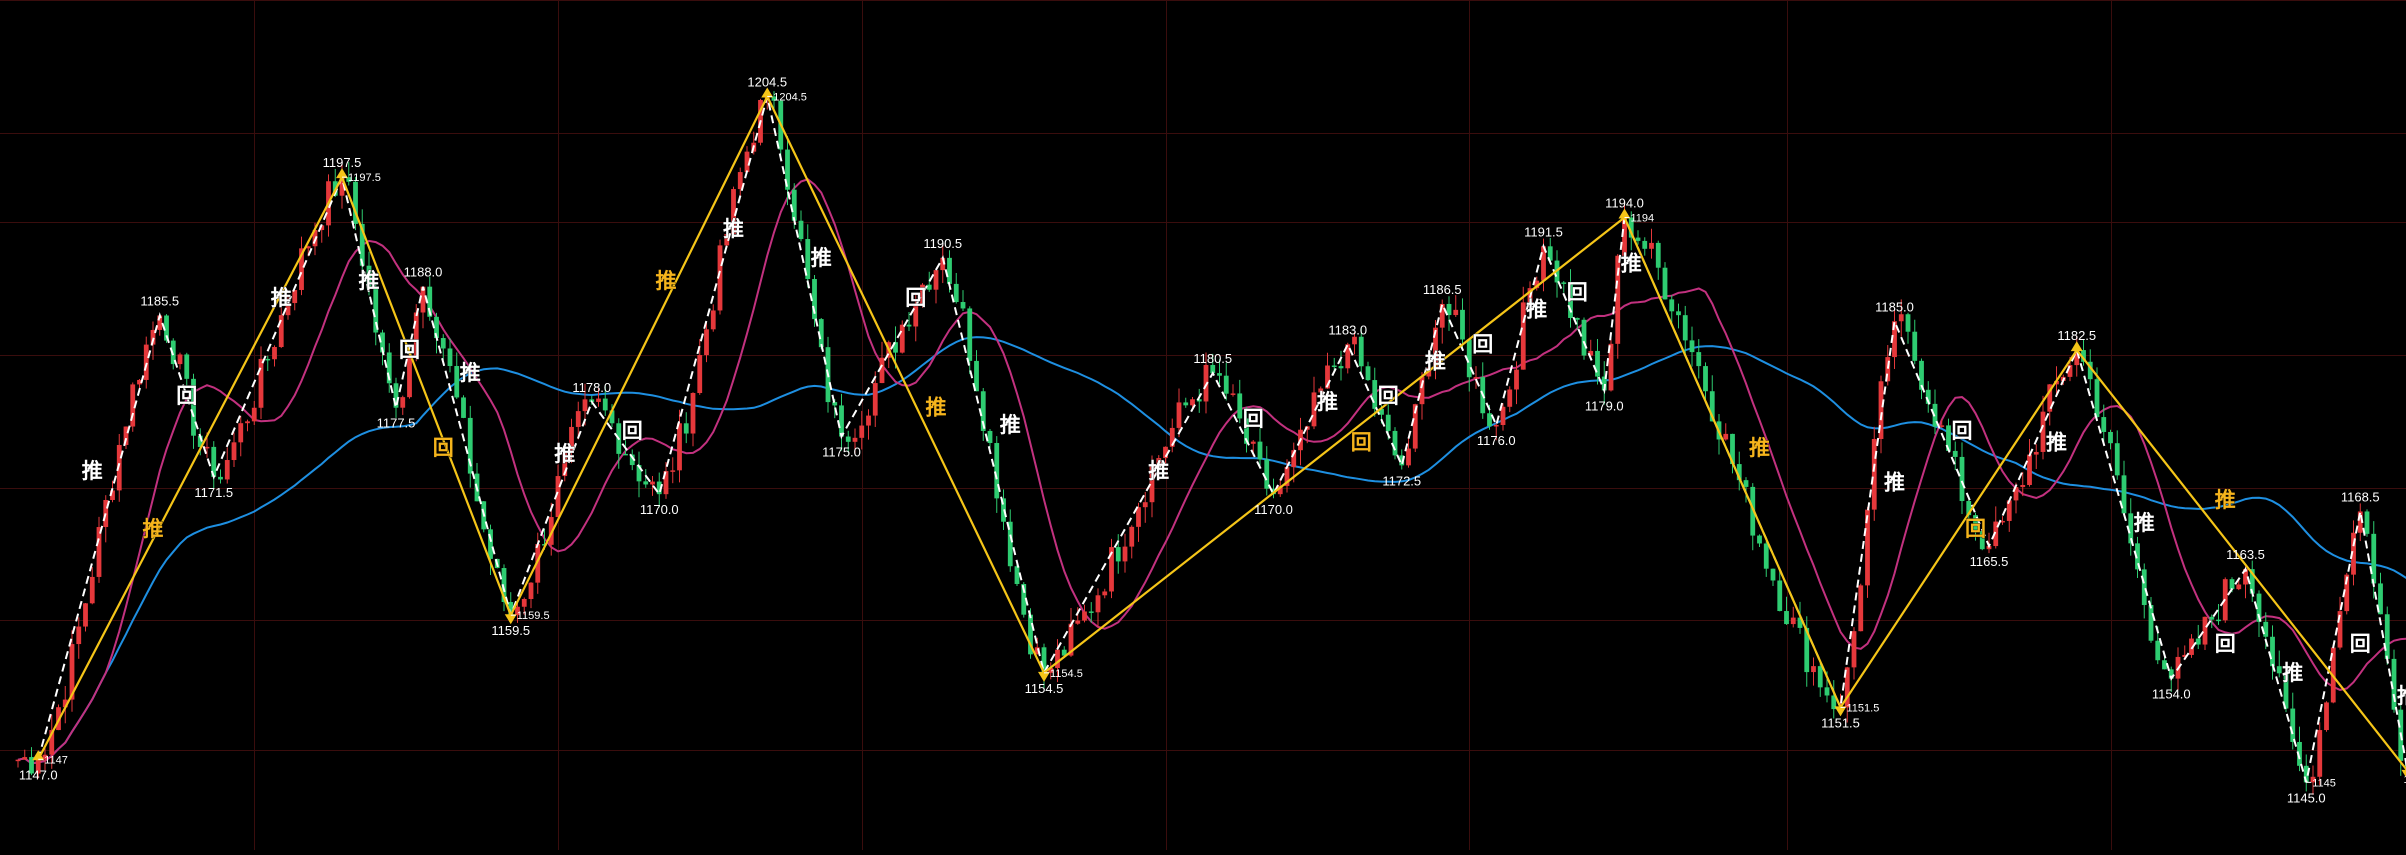  What do you see at coordinates (1442, 289) in the screenshot?
I see `pivot-label: 1186.5` at bounding box center [1442, 289].